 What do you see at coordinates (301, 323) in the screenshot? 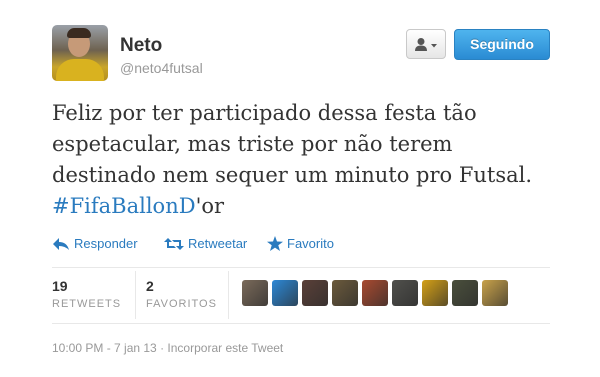
I see `divider-bottom` at bounding box center [301, 323].